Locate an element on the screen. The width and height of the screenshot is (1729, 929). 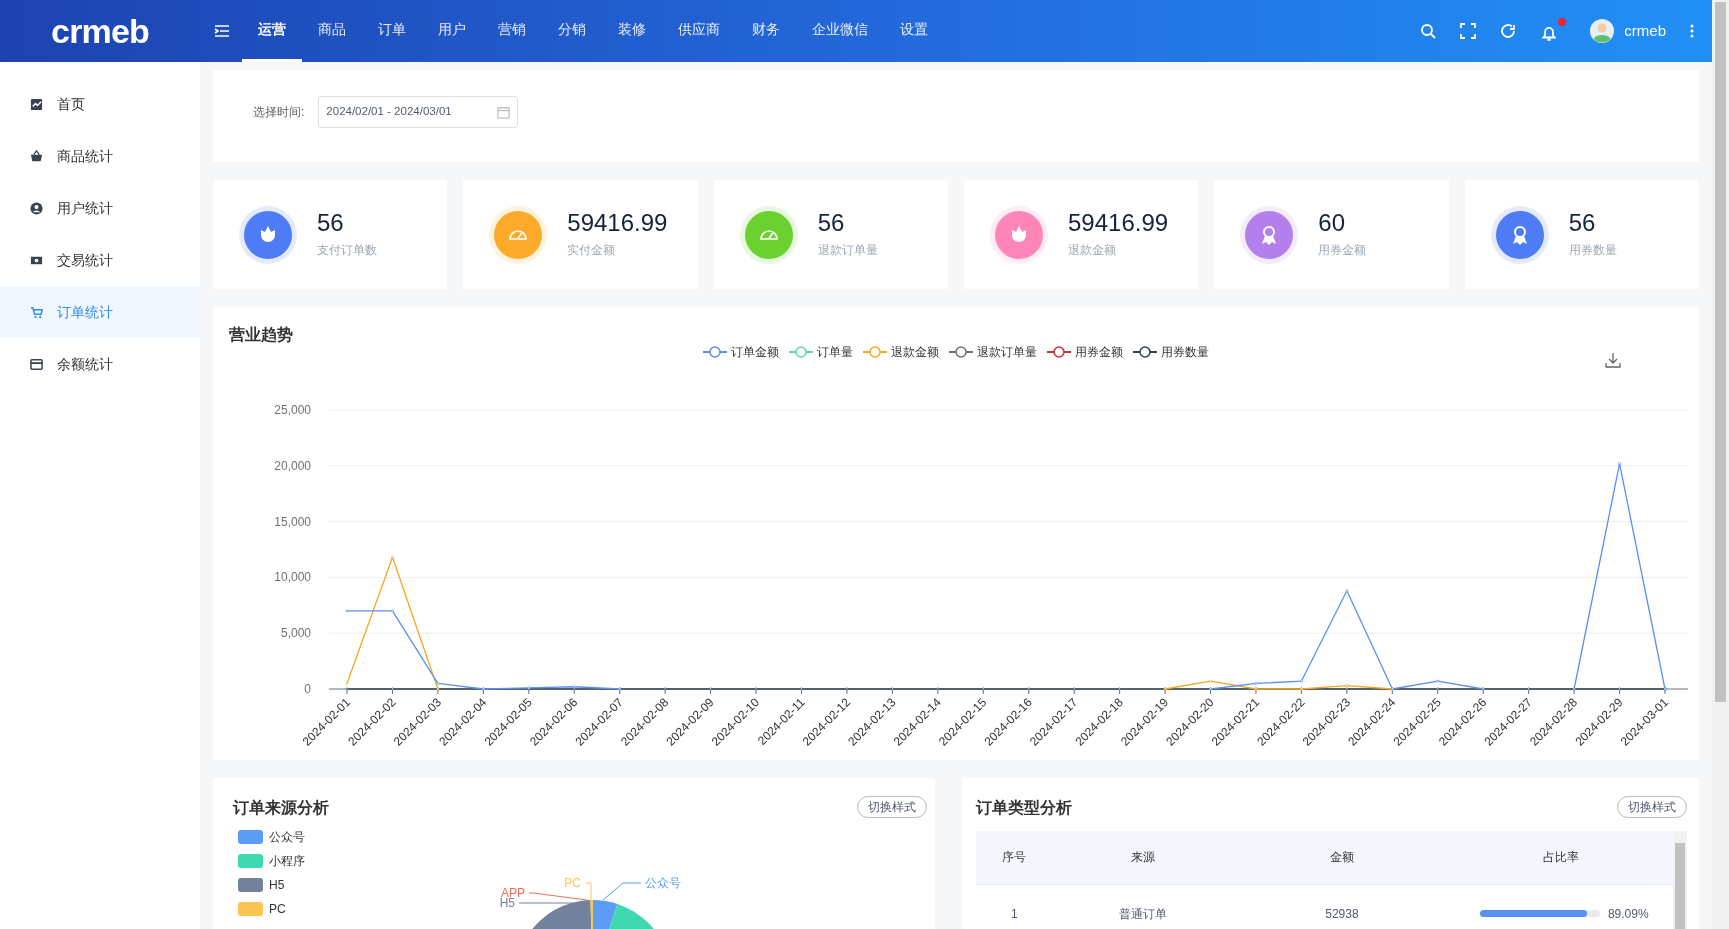
nav-tab: 用户 is located at coordinates (452, 31).